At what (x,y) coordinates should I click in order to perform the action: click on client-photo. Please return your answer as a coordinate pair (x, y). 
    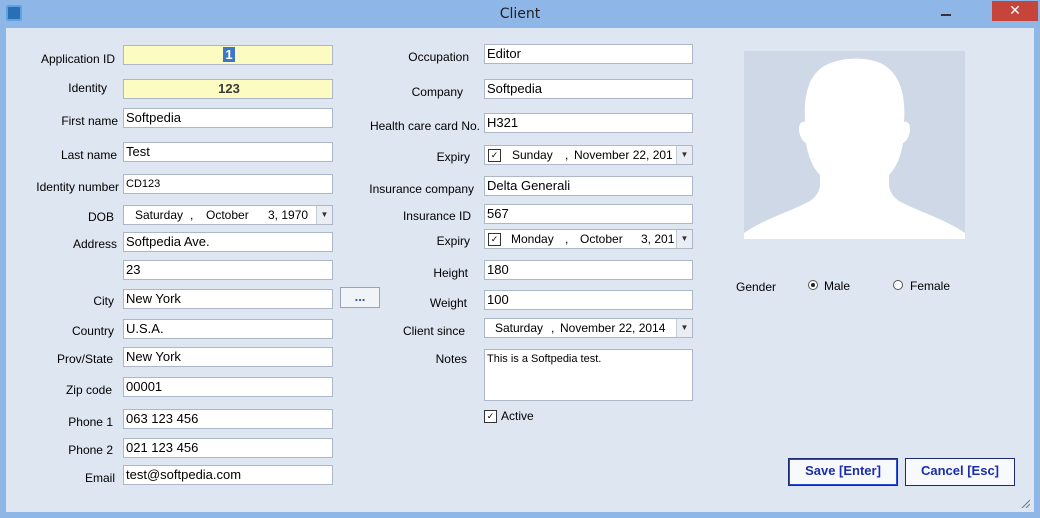
    Looking at the image, I should click on (854, 145).